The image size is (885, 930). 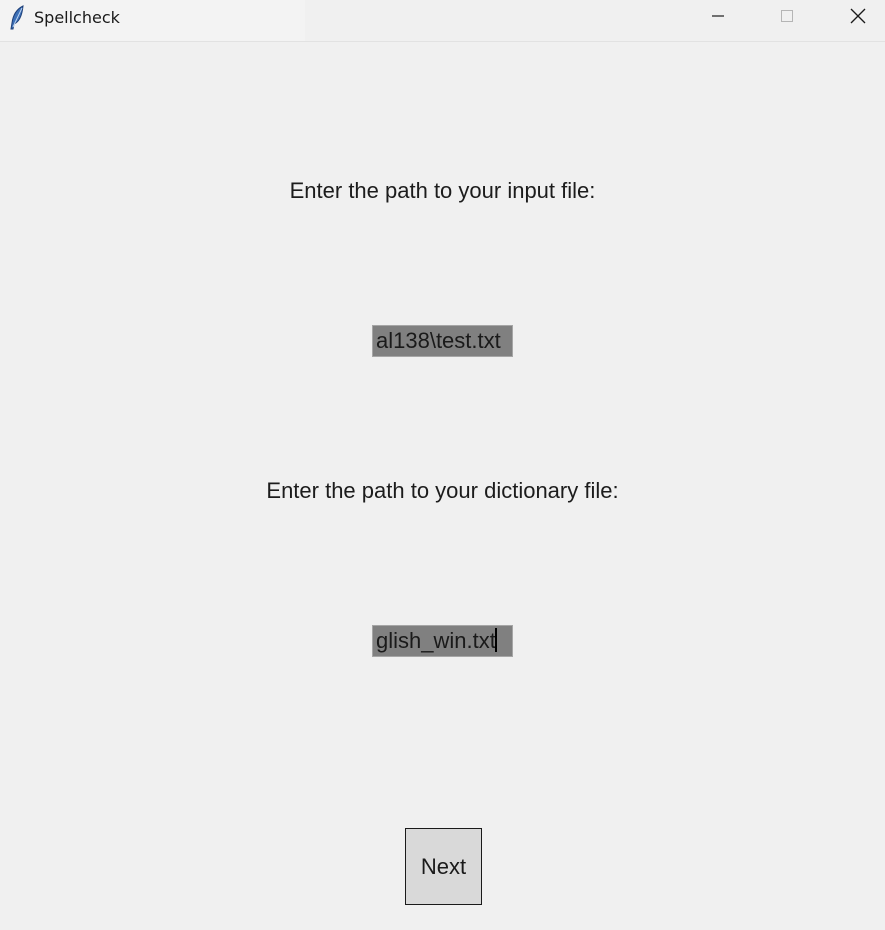 What do you see at coordinates (77, 17) in the screenshot?
I see `window-title: Spellcheck` at bounding box center [77, 17].